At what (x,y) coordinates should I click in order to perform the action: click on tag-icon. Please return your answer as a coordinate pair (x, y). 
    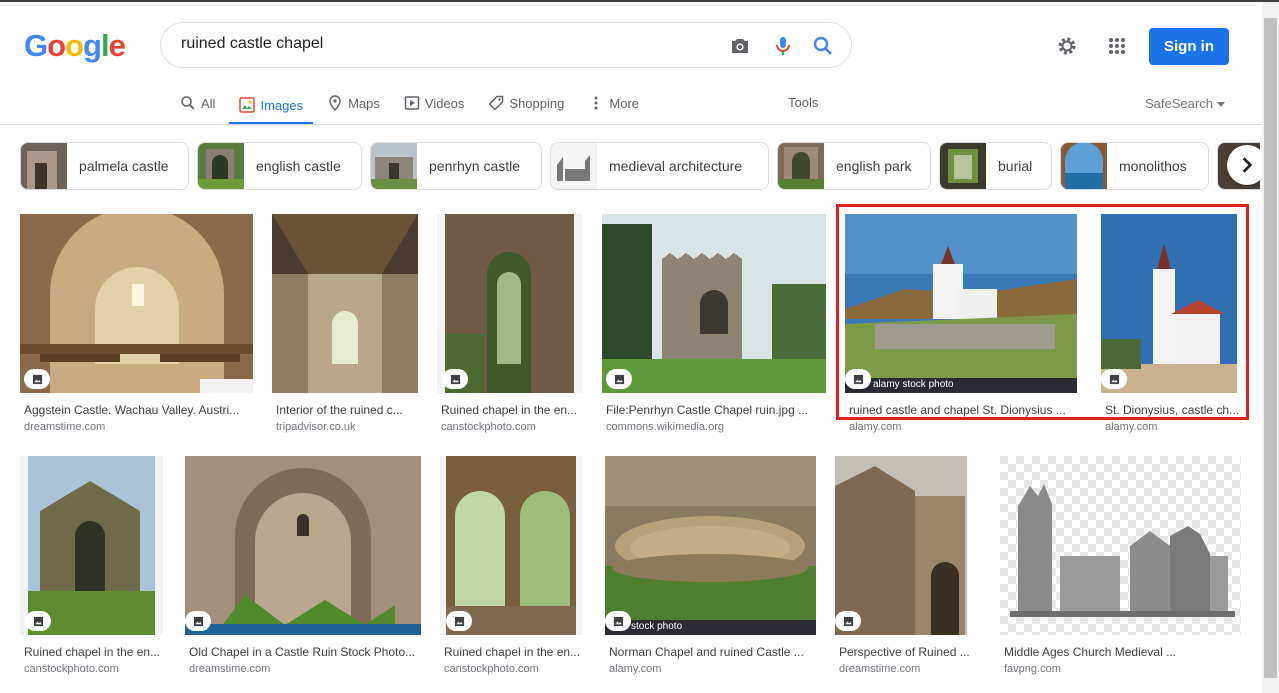
    Looking at the image, I should click on (496, 103).